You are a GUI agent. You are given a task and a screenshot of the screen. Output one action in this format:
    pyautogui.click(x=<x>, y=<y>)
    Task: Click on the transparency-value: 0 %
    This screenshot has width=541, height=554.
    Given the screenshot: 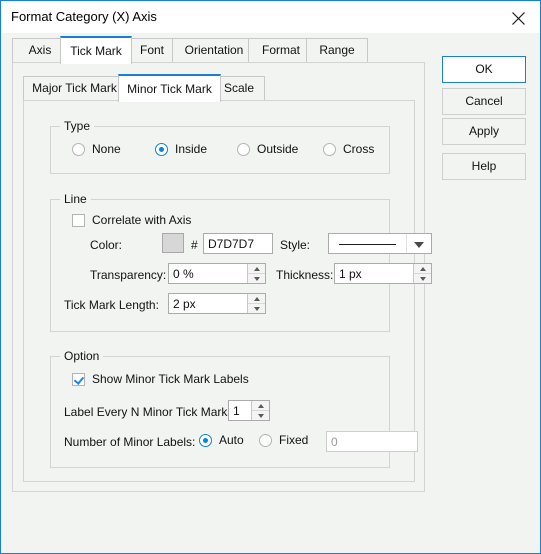 What is the action you would take?
    pyautogui.click(x=183, y=273)
    